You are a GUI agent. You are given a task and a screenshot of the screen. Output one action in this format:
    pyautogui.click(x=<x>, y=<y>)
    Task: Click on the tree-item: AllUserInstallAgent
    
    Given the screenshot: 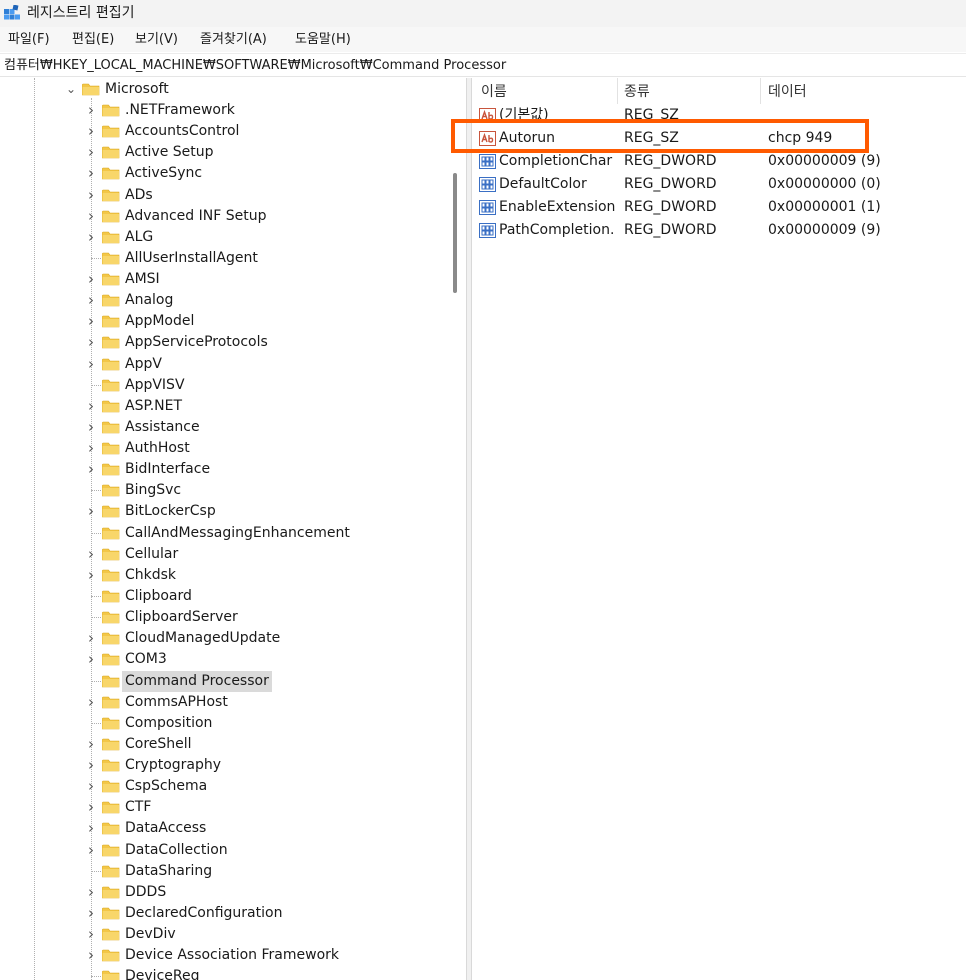 What is the action you would take?
    pyautogui.click(x=225, y=258)
    